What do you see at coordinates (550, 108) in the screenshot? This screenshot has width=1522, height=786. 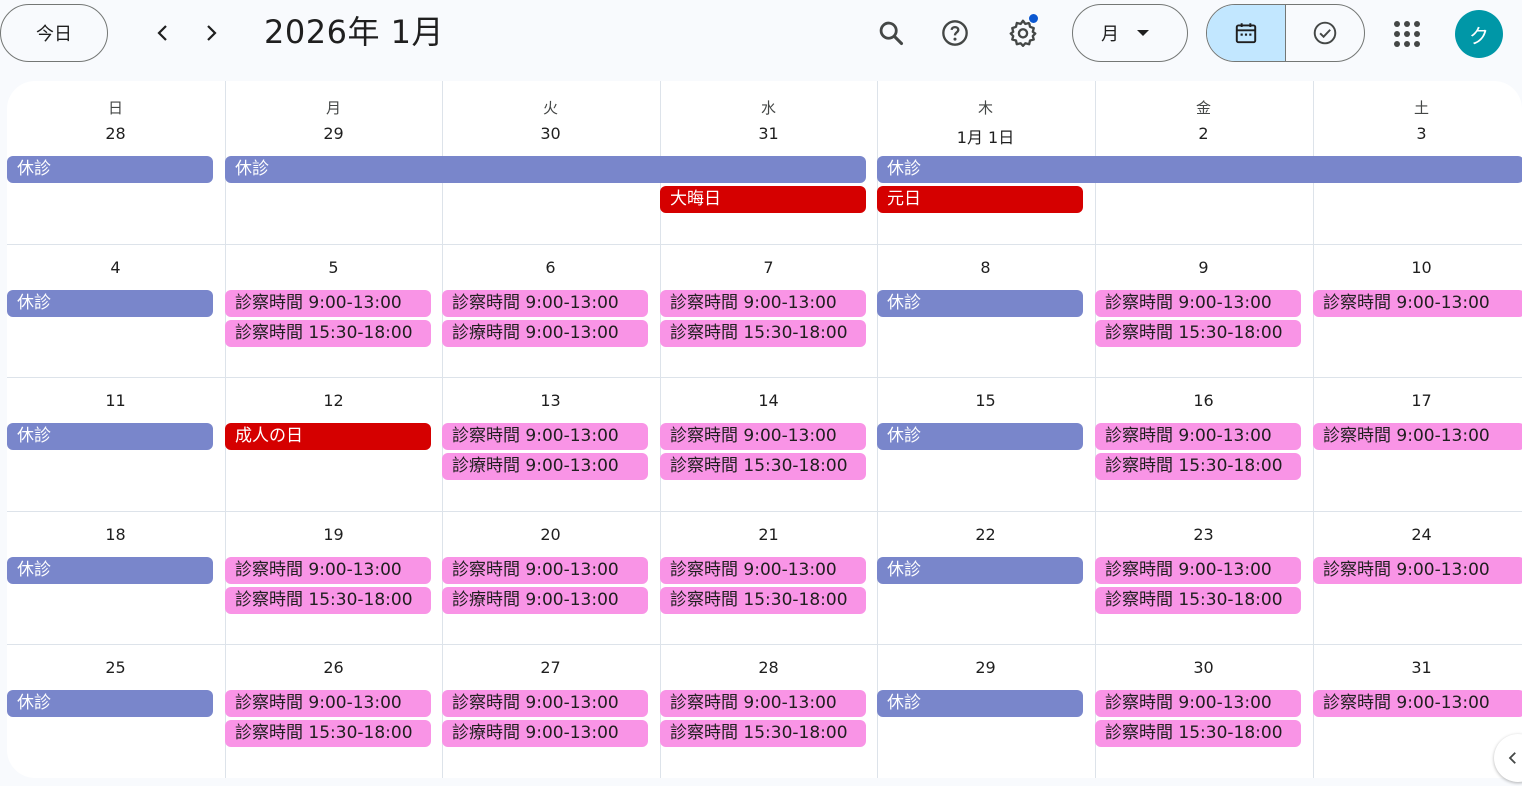 I see `weekday-header: 火` at bounding box center [550, 108].